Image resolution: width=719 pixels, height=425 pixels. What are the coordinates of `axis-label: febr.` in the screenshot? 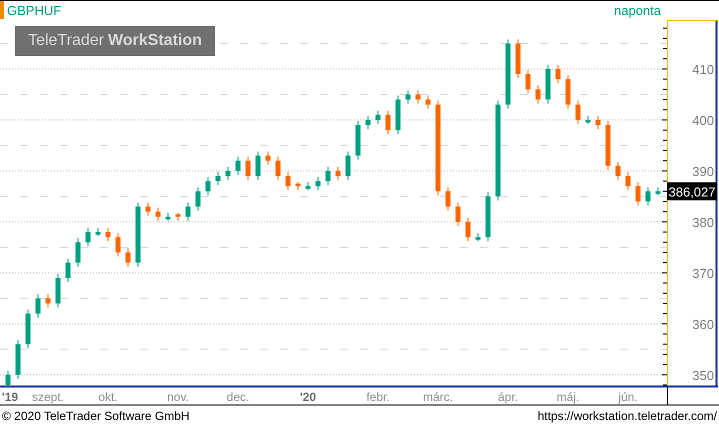 It's located at (378, 397).